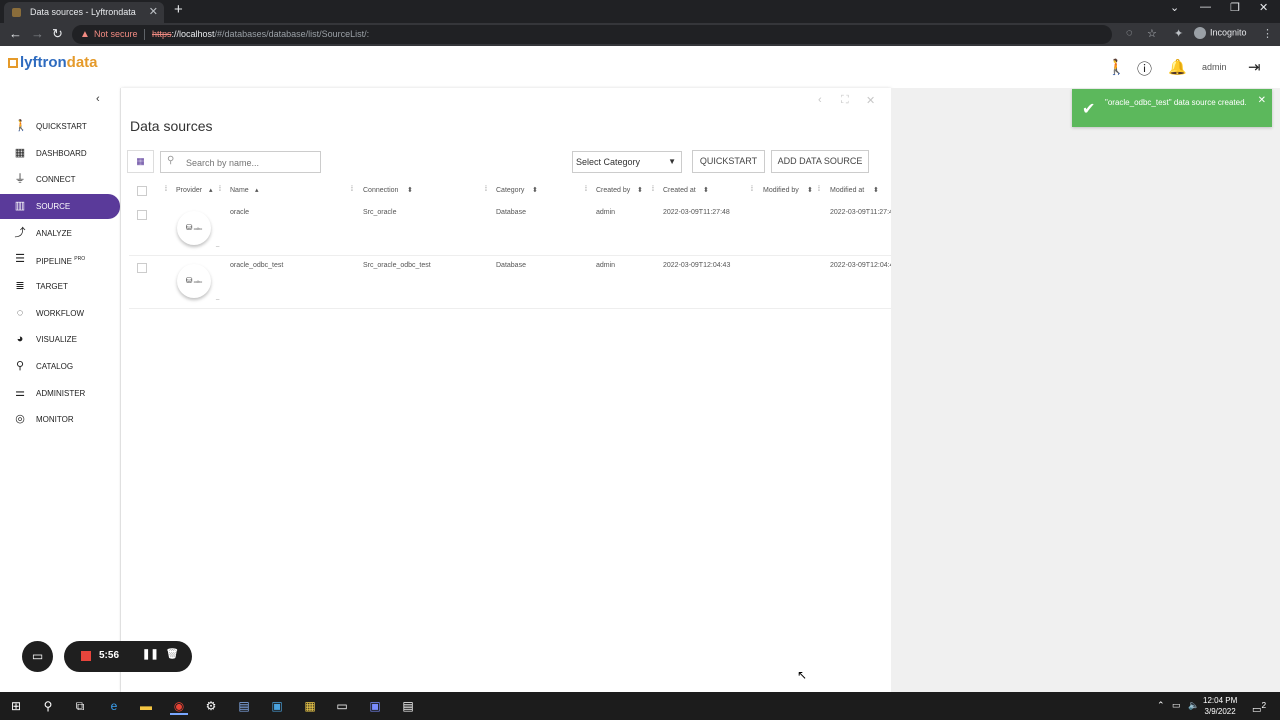 This screenshot has width=1280, height=720. I want to click on reload-icon: ↻, so click(57, 34).